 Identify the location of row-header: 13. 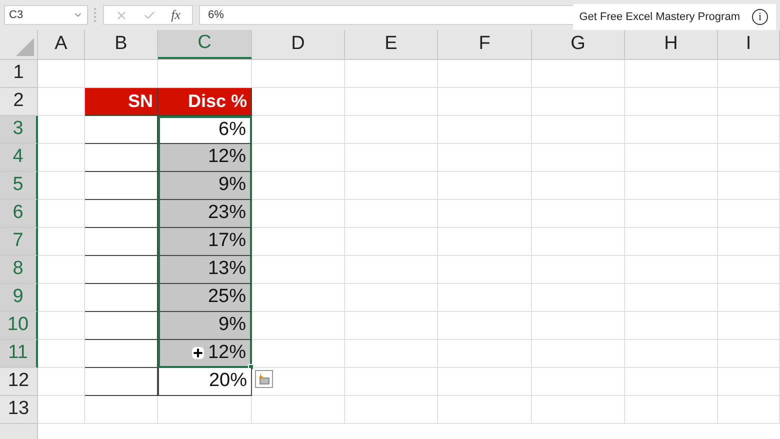
(19, 410).